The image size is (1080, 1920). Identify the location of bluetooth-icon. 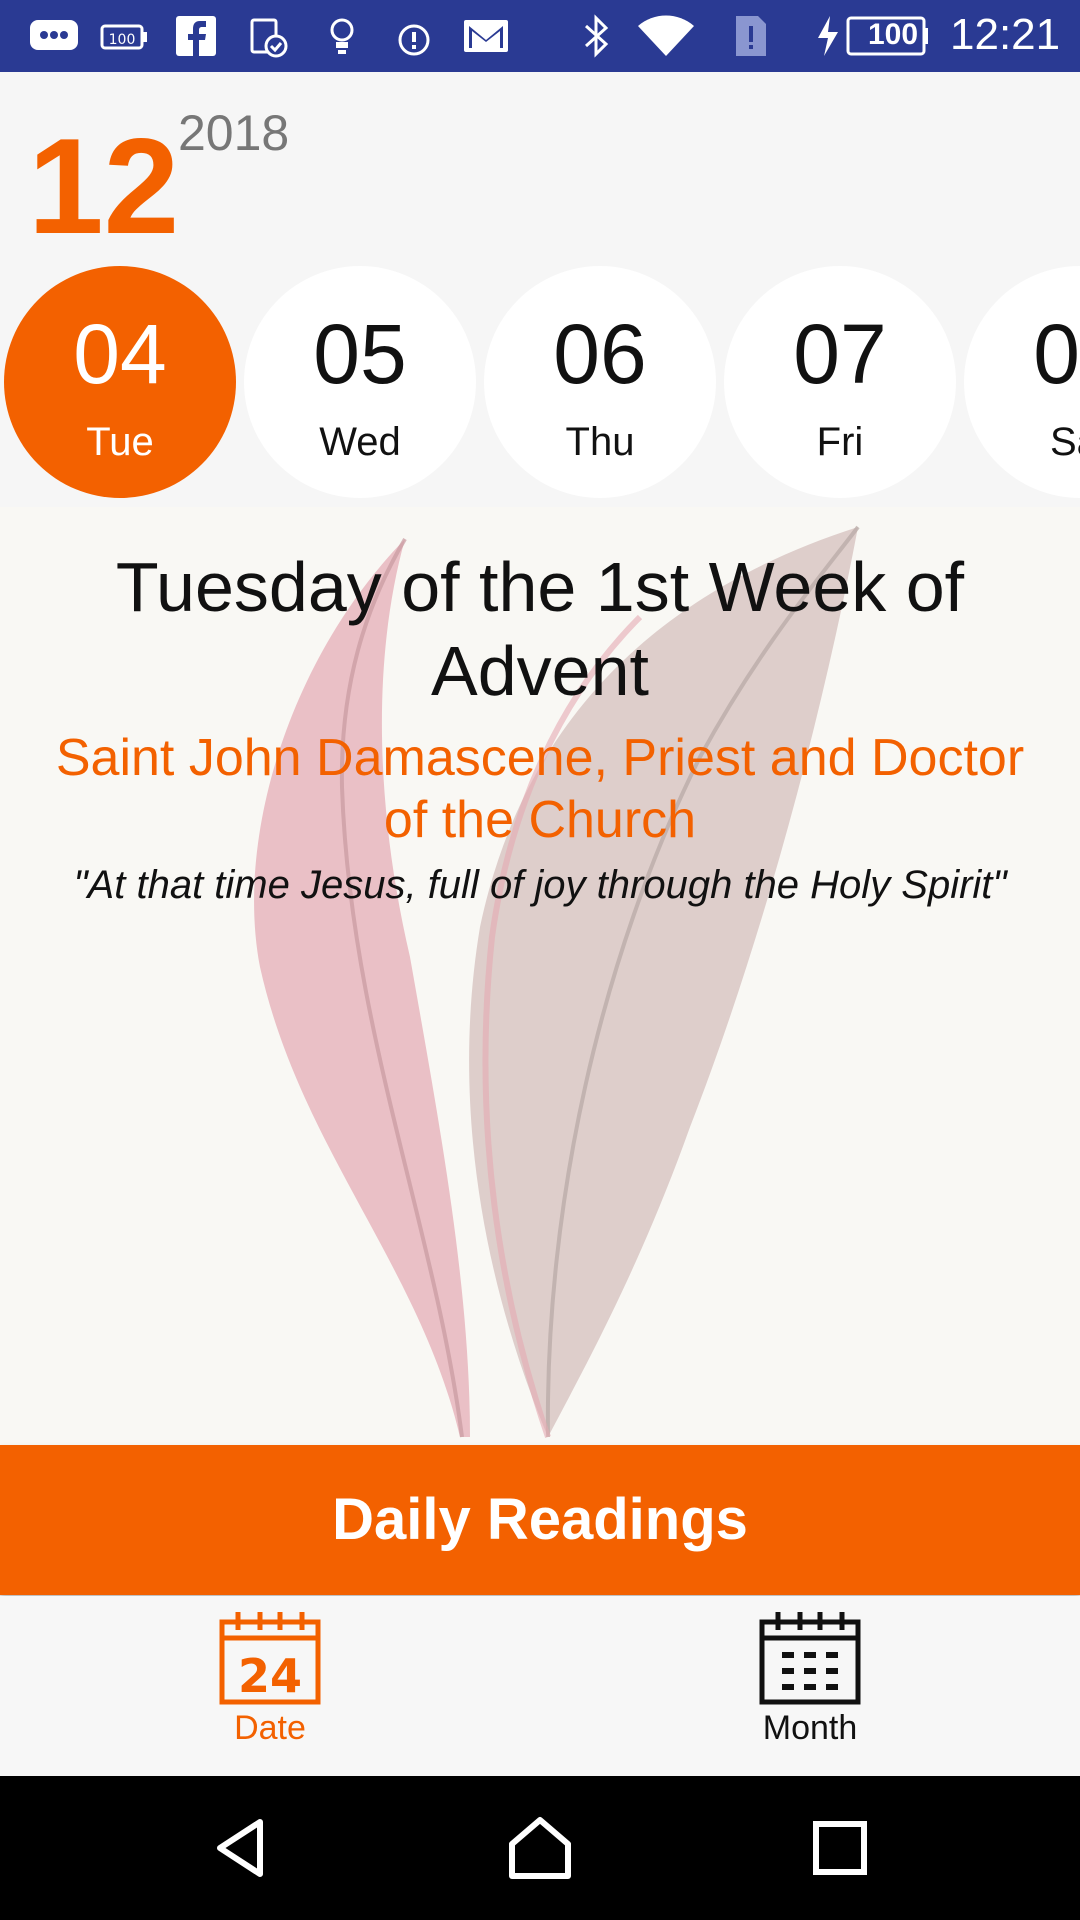
(596, 36).